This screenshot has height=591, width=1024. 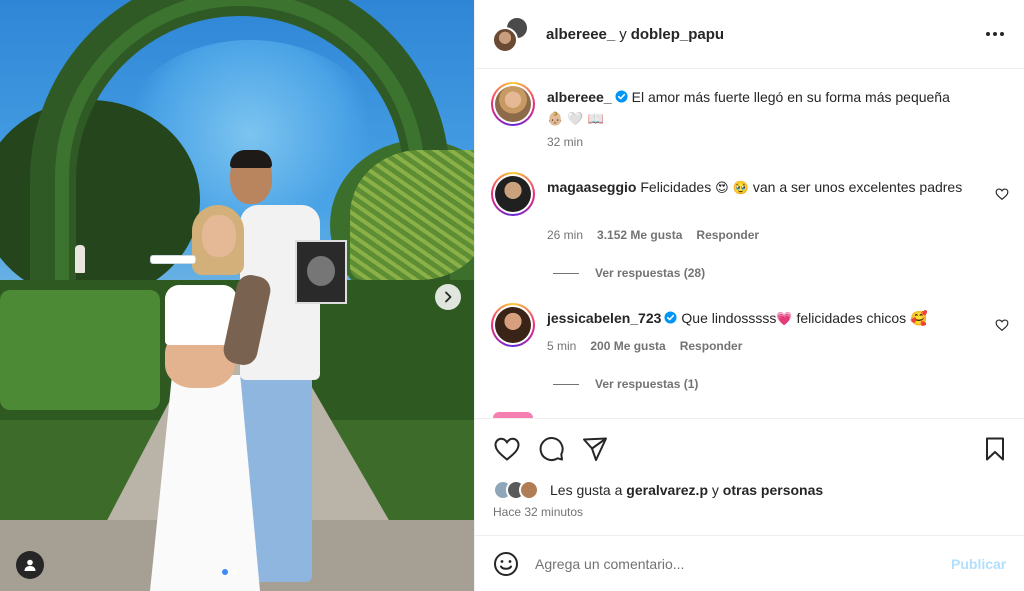 I want to click on carousel-next-button, so click(x=448, y=297).